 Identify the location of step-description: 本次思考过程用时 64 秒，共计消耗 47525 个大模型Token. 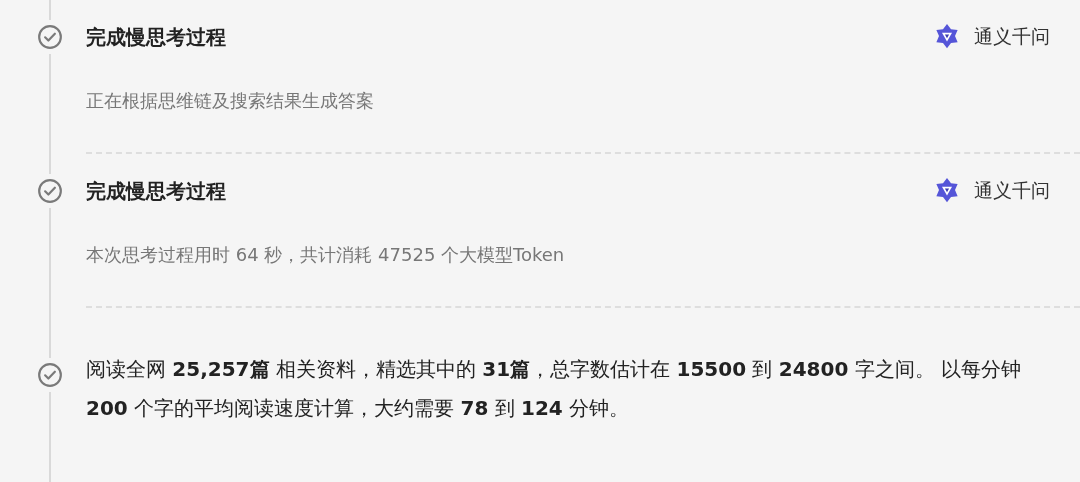
(583, 275).